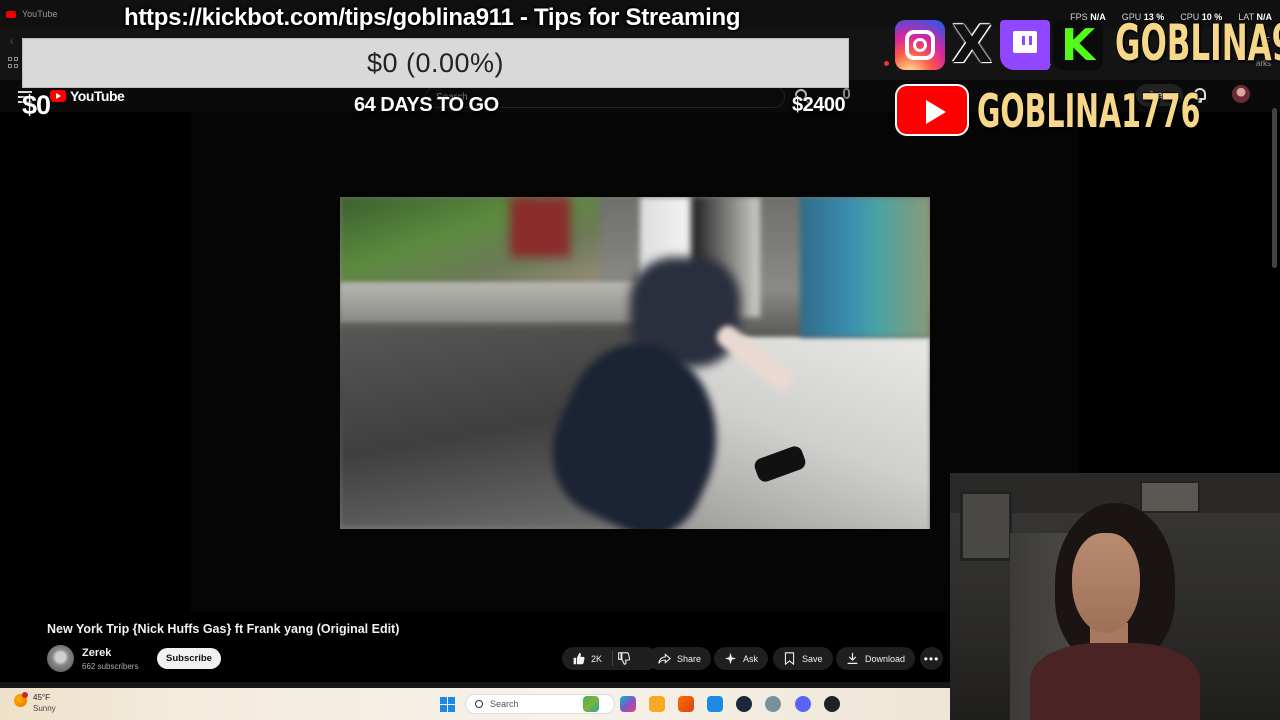 Image resolution: width=1280 pixels, height=720 pixels. What do you see at coordinates (819, 105) in the screenshot?
I see `goal-target-amount: $2400` at bounding box center [819, 105].